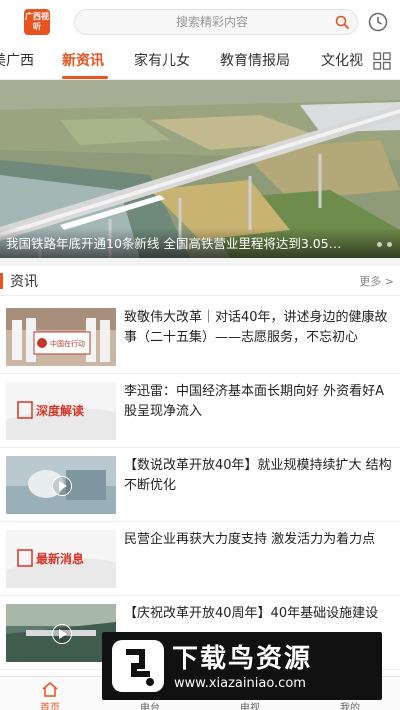 This screenshot has width=400, height=710. Describe the element at coordinates (250, 706) in the screenshot. I see `nav-tv-label: 电视` at that location.